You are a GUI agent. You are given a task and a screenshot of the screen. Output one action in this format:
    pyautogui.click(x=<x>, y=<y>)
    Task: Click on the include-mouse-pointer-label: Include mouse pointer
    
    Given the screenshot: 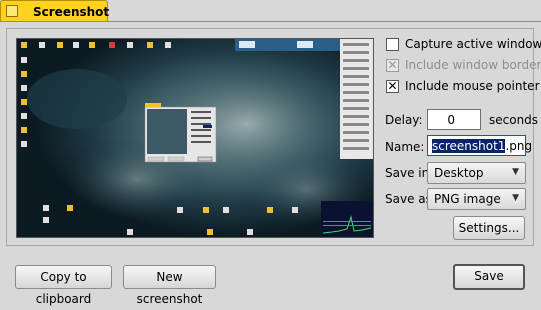 What is the action you would take?
    pyautogui.click(x=472, y=86)
    